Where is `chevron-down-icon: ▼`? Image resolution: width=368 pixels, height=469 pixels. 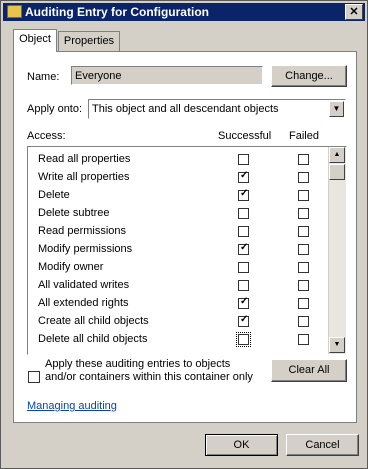
chevron-down-icon: ▼ is located at coordinates (336, 109).